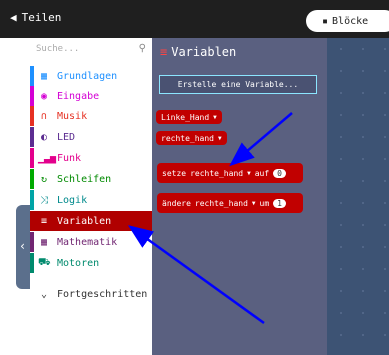 The image size is (389, 355). Describe the element at coordinates (91, 76) in the screenshot. I see `category-grundlagen: ▦ Grundlagen` at that location.